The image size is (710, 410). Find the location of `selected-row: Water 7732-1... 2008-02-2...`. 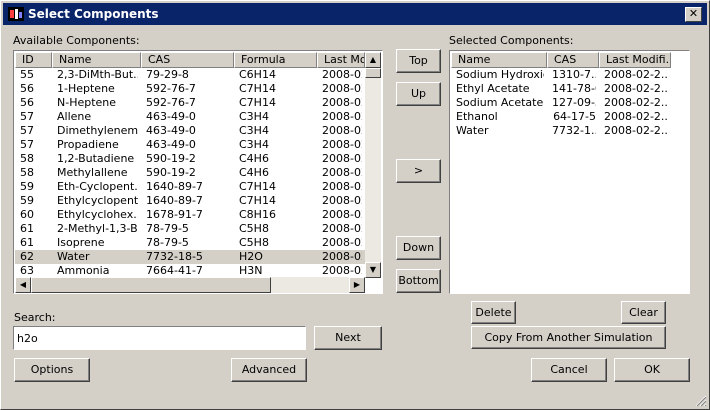

selected-row: Water 7732-1... 2008-02-2... is located at coordinates (561, 131).